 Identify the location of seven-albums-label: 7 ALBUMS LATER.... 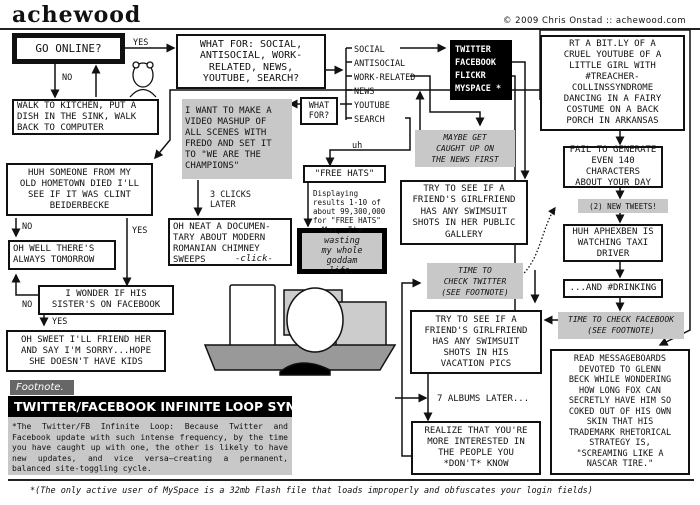
(483, 399).